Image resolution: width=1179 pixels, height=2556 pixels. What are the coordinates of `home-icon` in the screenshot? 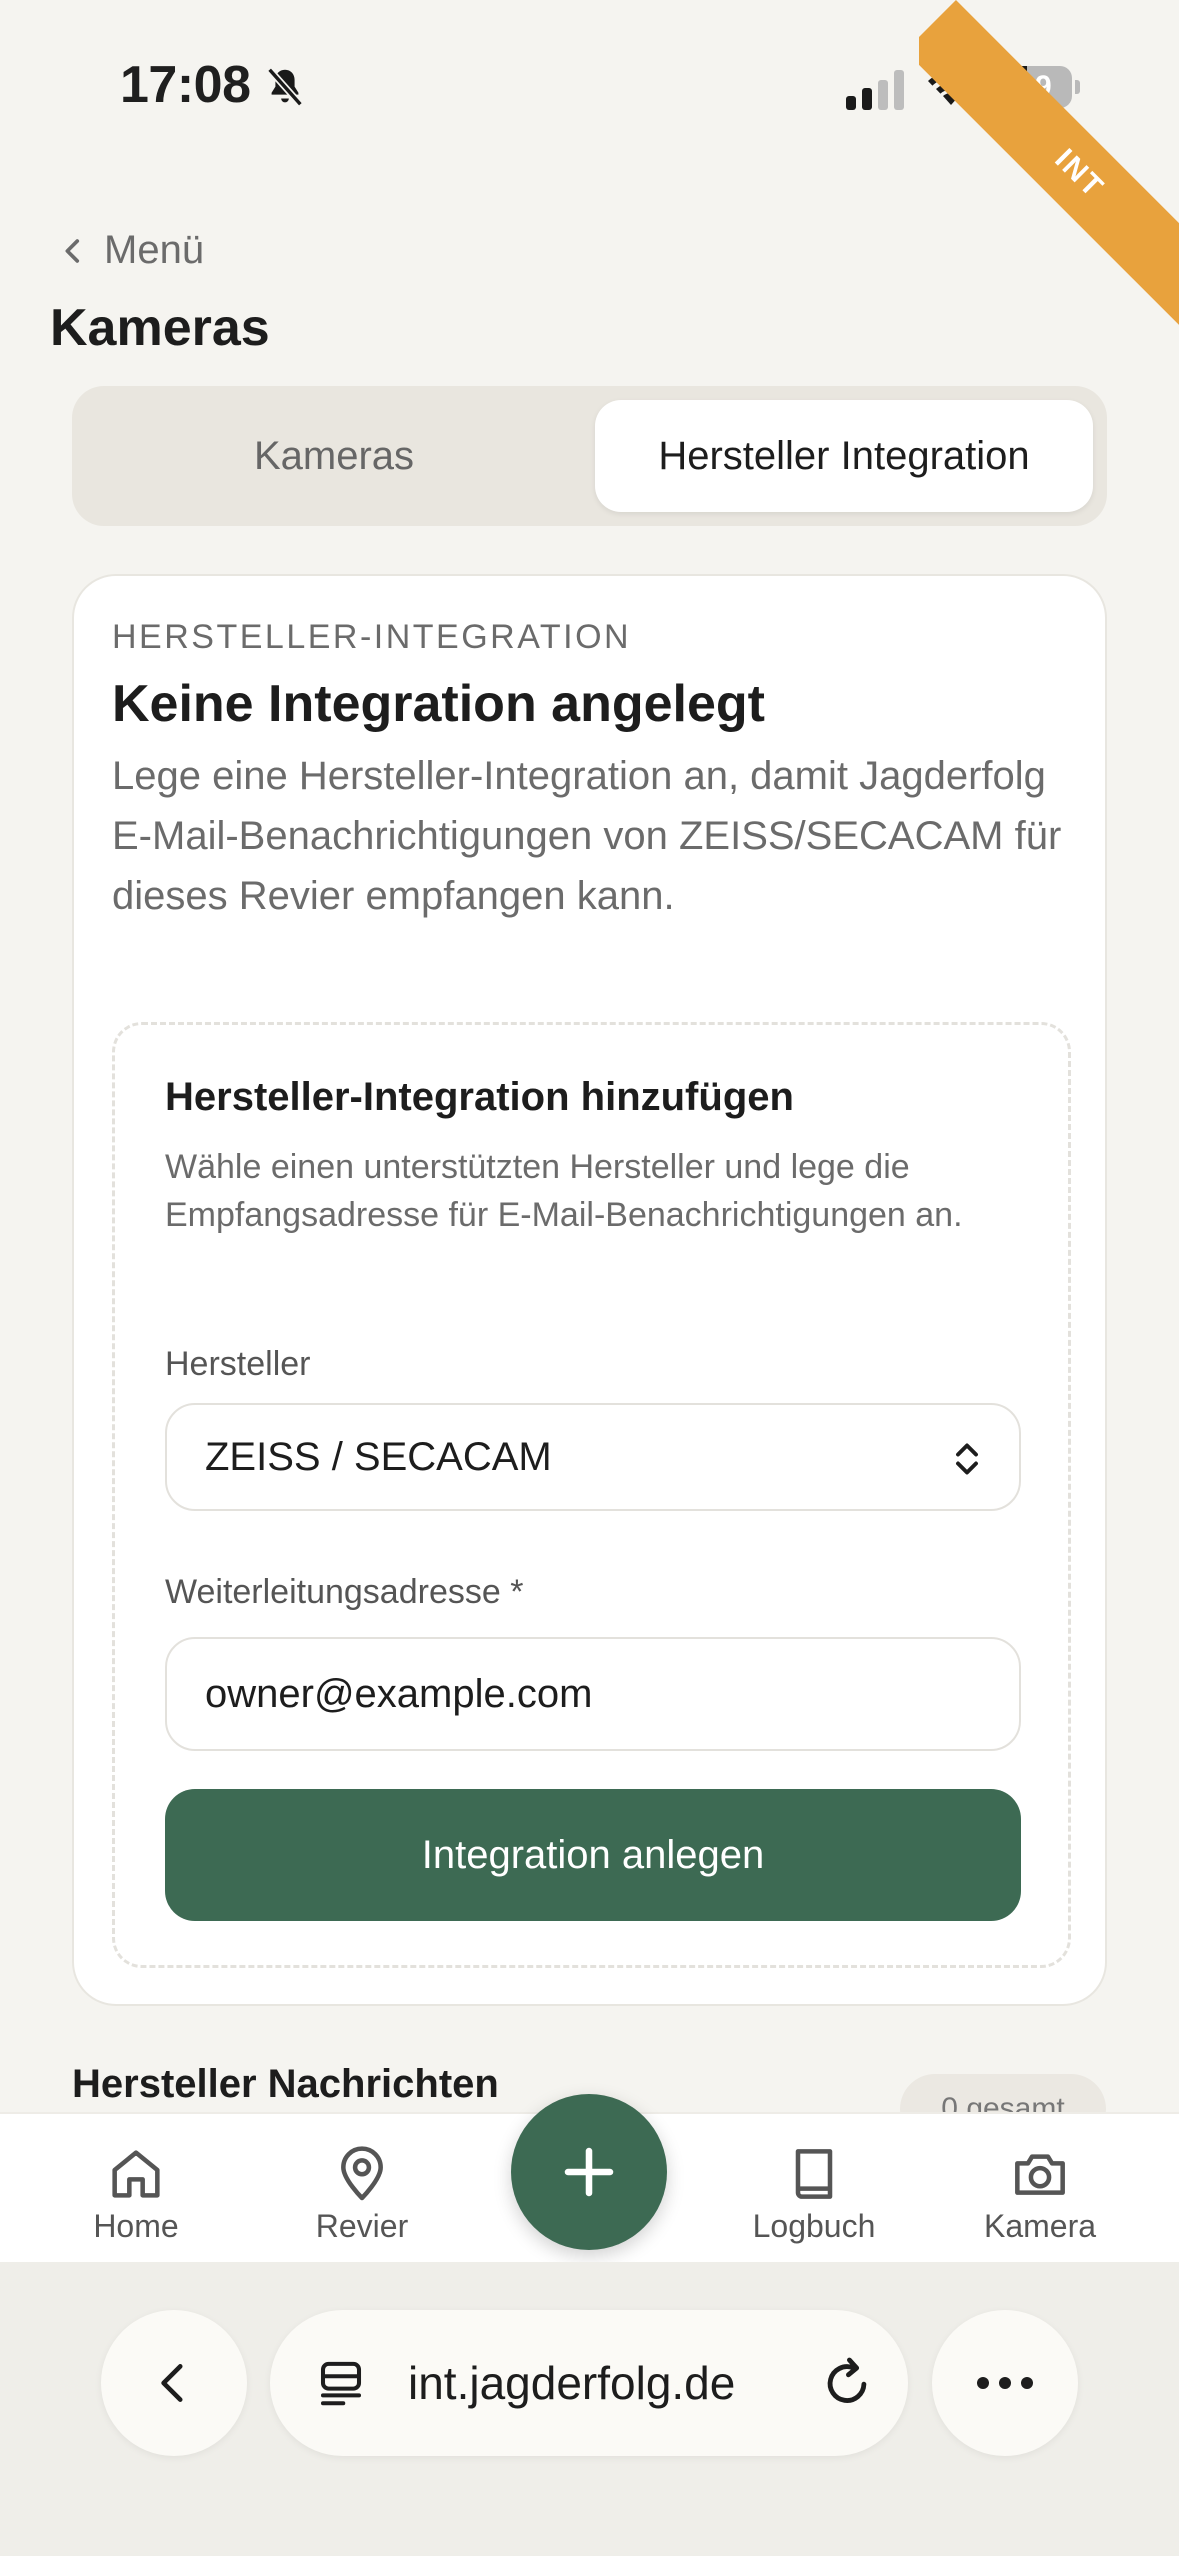 It's located at (136, 2174).